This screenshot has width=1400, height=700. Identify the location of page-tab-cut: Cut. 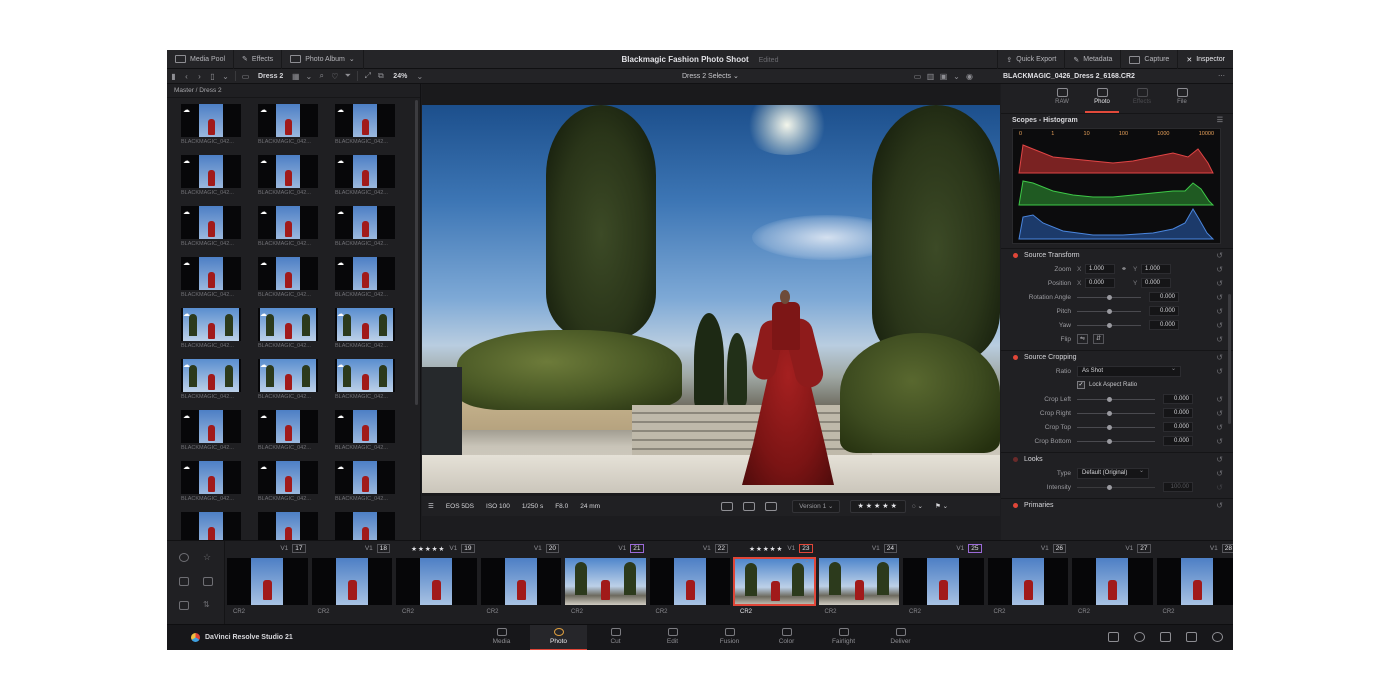
(615, 637).